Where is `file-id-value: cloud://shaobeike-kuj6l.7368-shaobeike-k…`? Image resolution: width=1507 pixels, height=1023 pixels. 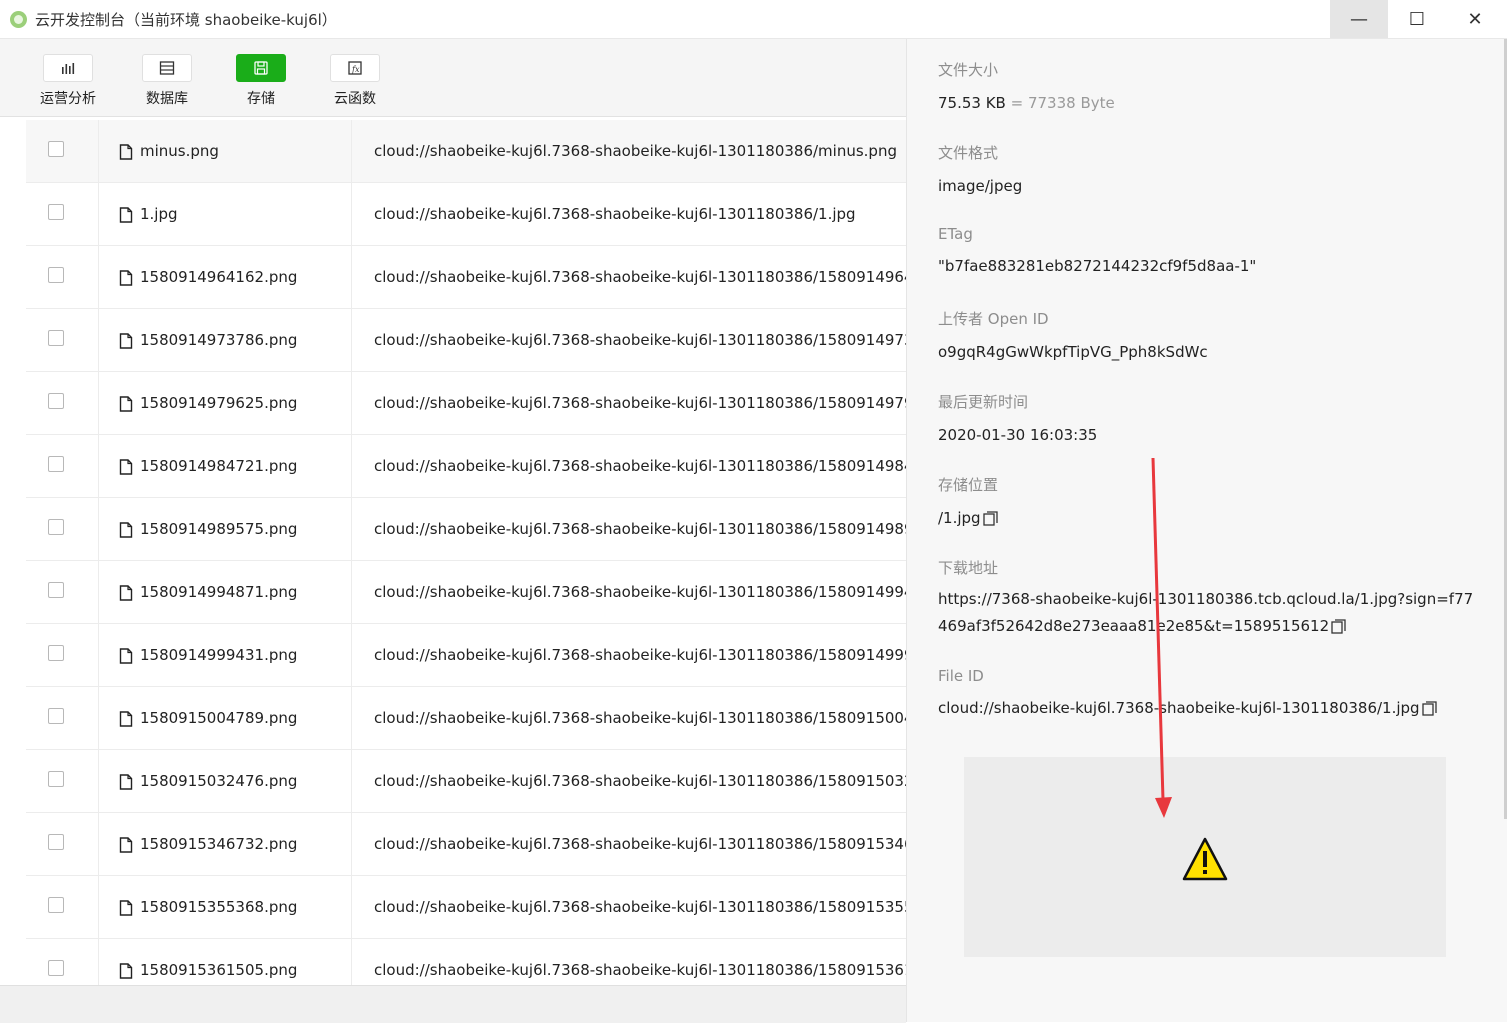
file-id-value: cloud://shaobeike-kuj6l.7368-shaobeike-k… is located at coordinates (1187, 709).